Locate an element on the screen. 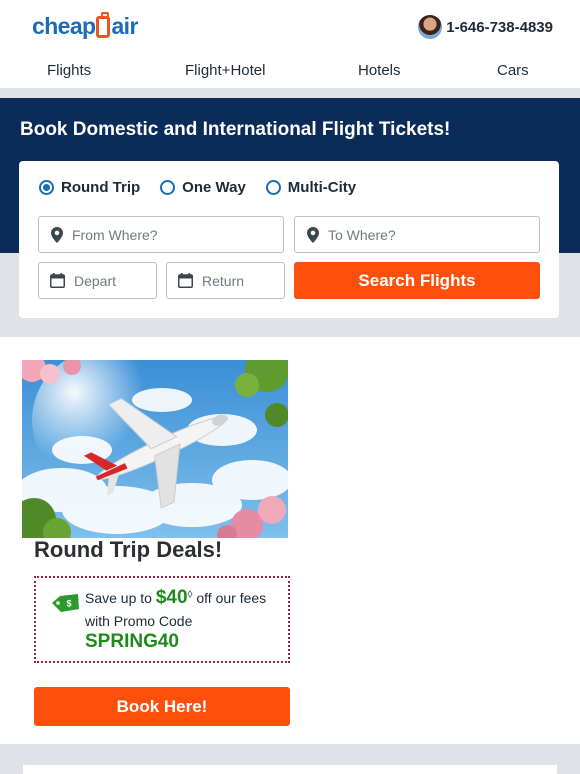 The width and height of the screenshot is (580, 774). nav-flights: Flights is located at coordinates (69, 70).